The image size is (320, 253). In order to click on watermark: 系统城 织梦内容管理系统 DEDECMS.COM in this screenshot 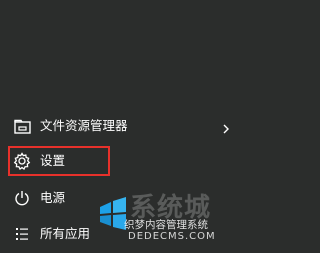, I will do `click(168, 219)`.